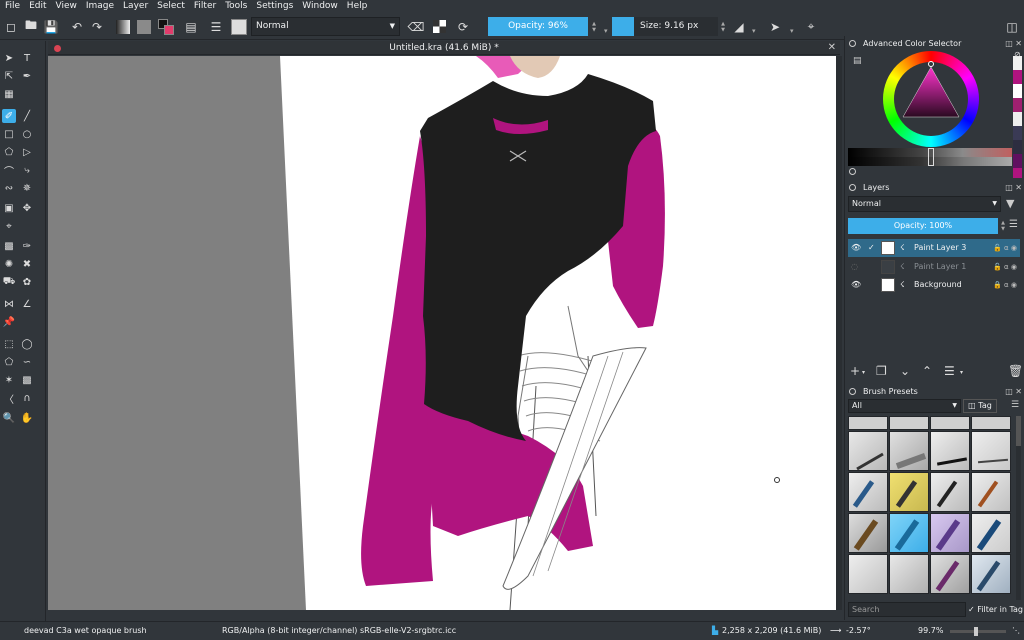 Image resolution: width=1024 pixels, height=640 pixels. What do you see at coordinates (27, 264) in the screenshot?
I see `colorize-mask-icon: ✖` at bounding box center [27, 264].